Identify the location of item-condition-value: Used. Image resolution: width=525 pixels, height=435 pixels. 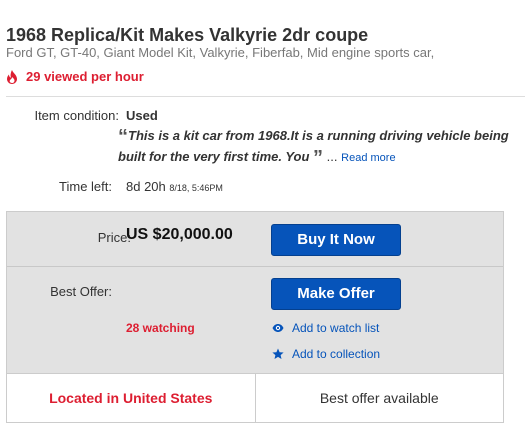
(142, 115).